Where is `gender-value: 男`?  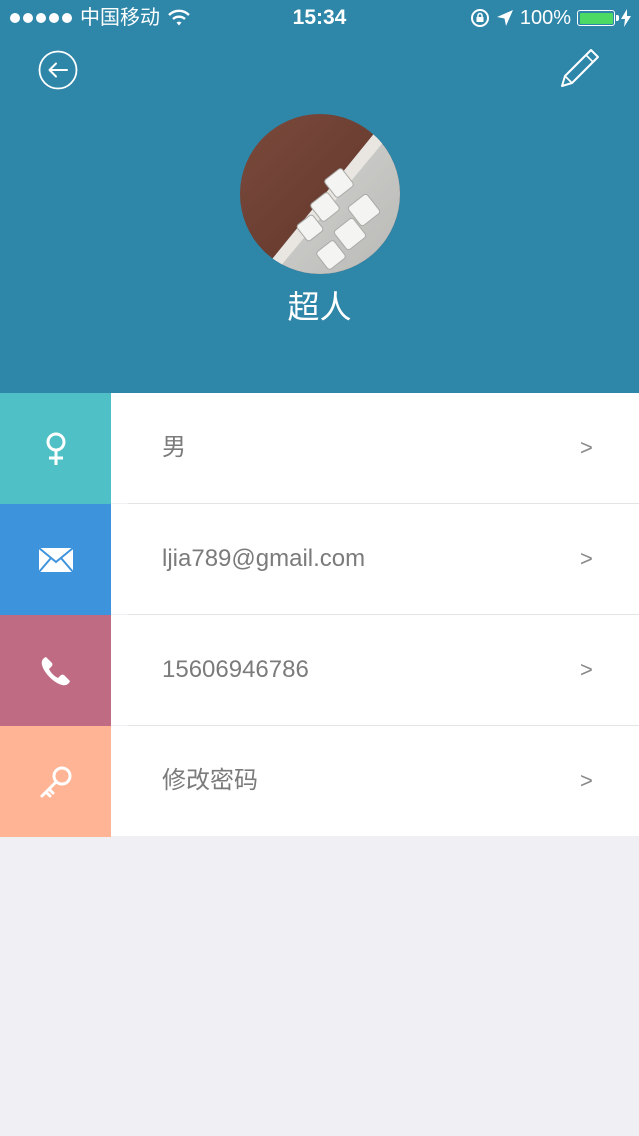 gender-value: 男 is located at coordinates (174, 447).